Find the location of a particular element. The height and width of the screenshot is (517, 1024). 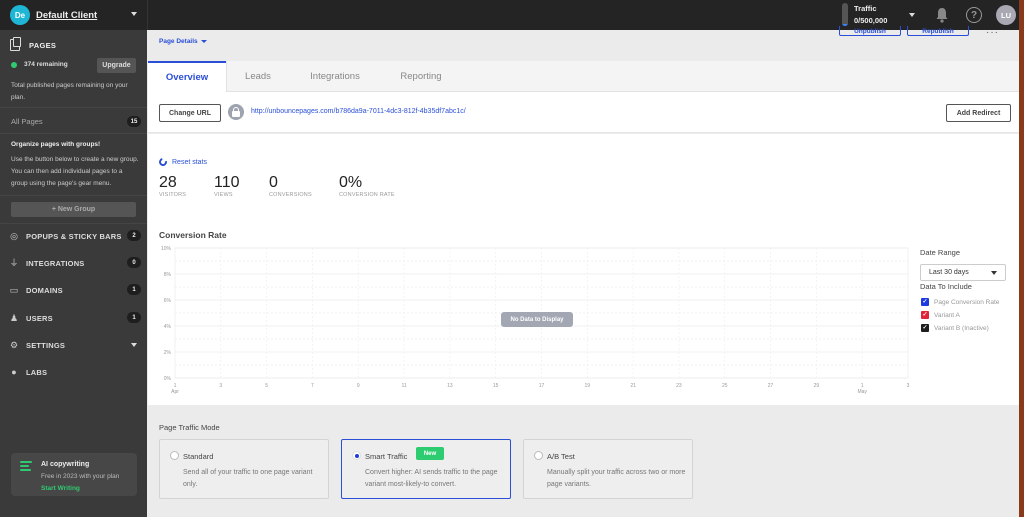

users-icon: ♟ is located at coordinates (14, 318).